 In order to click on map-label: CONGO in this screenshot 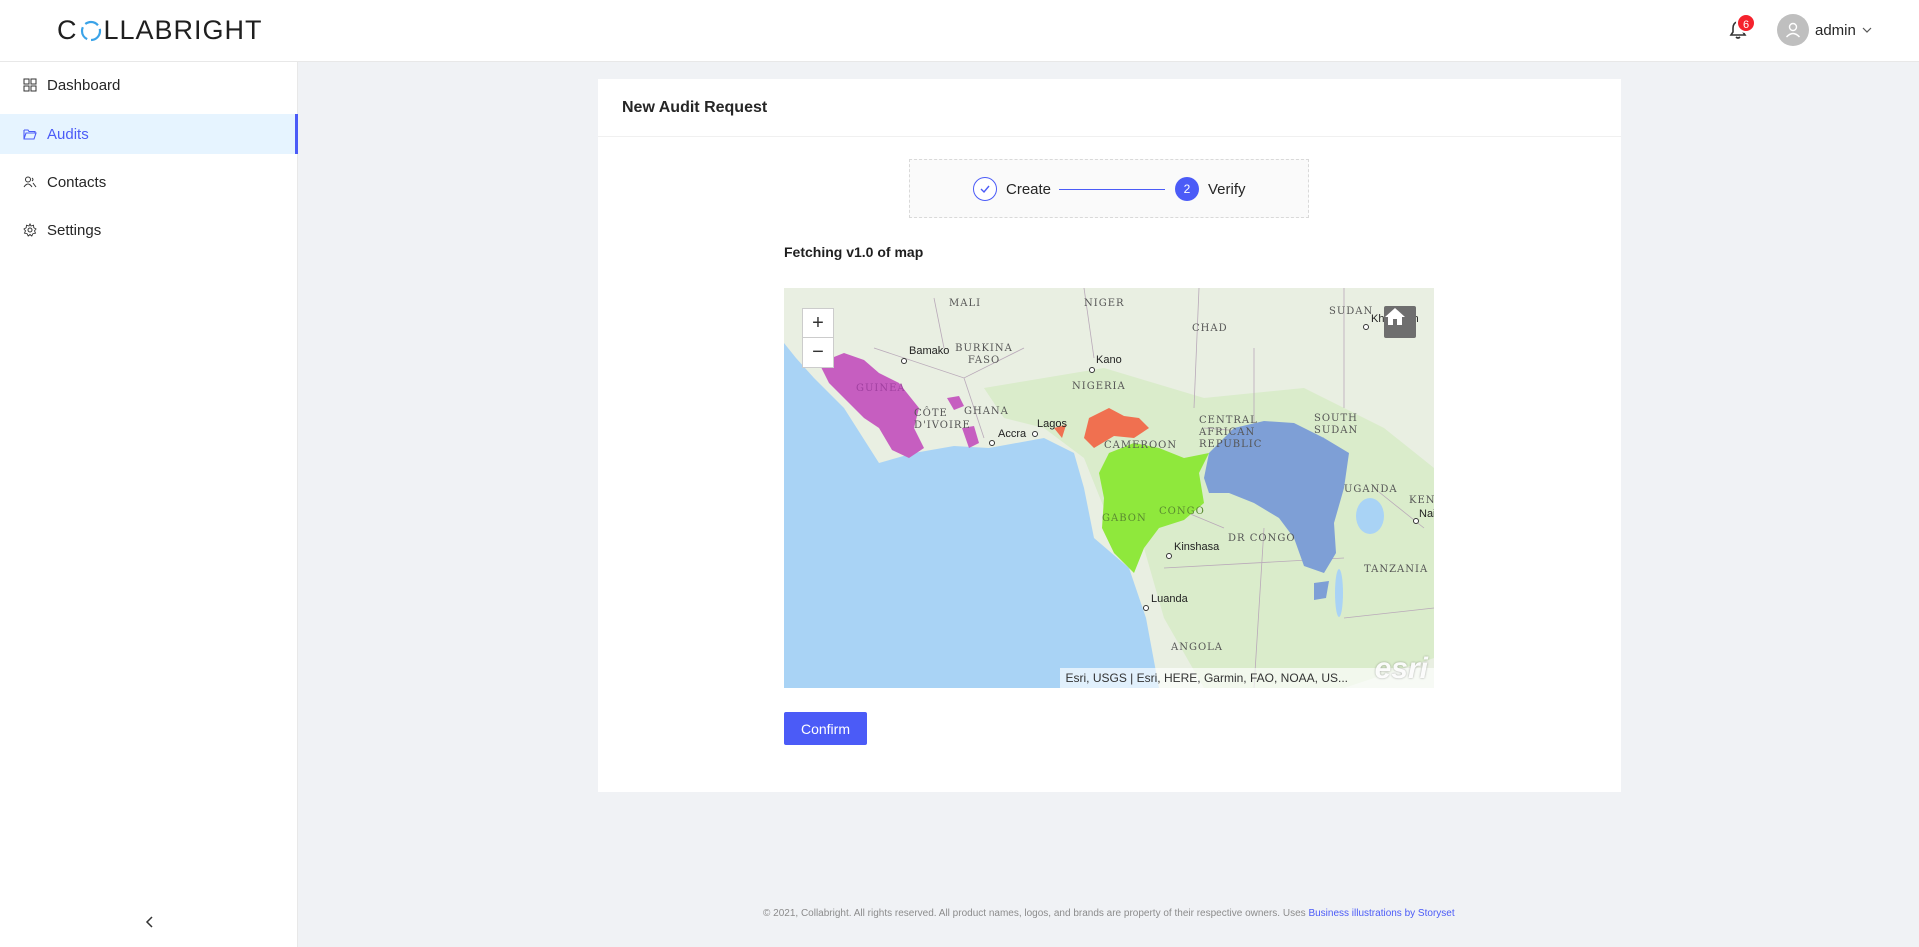, I will do `click(1182, 511)`.